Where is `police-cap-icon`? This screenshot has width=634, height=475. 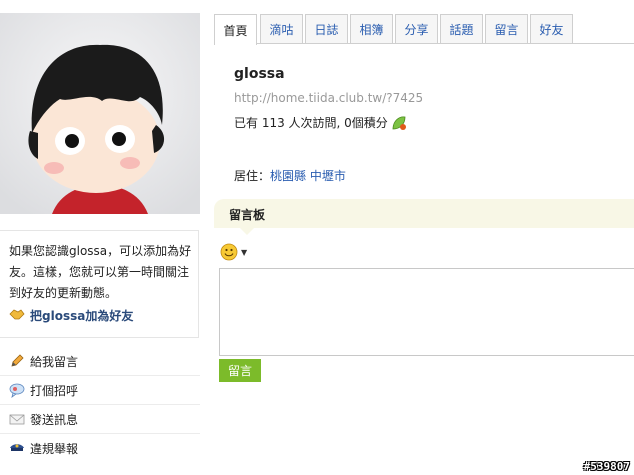
police-cap-icon is located at coordinates (17, 448).